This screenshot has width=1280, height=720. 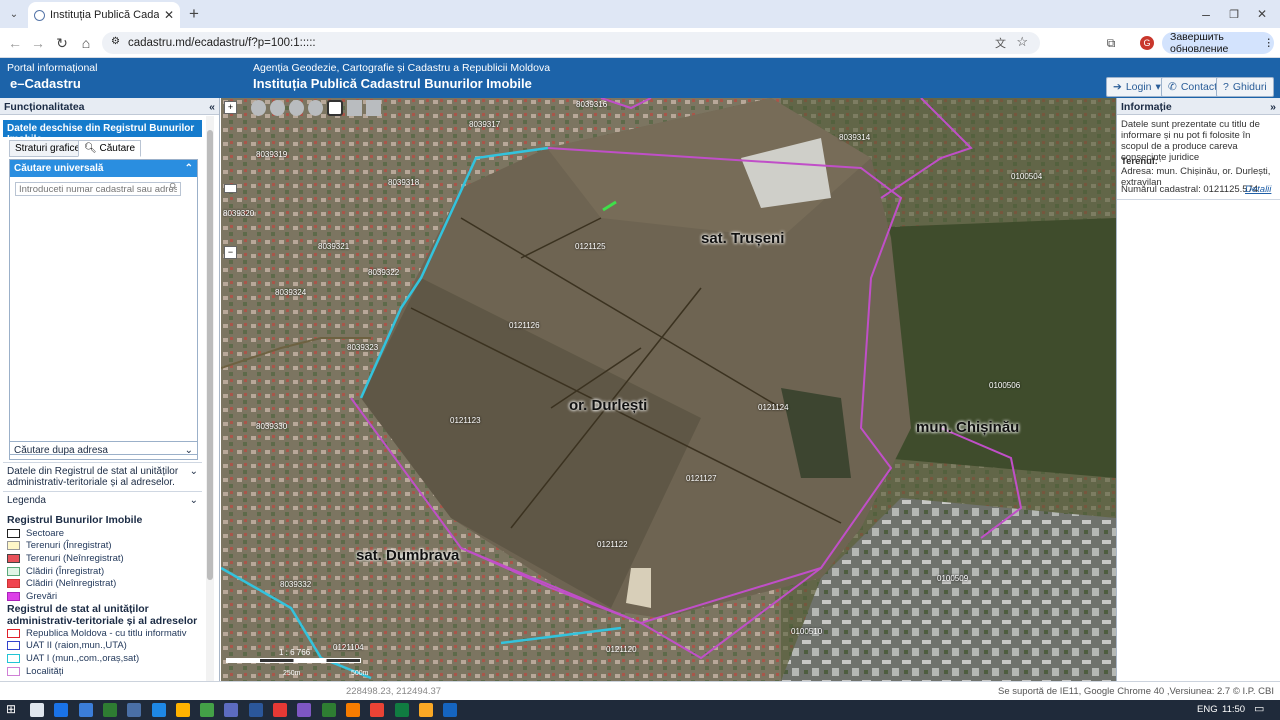 What do you see at coordinates (102, 500) in the screenshot?
I see `legend-section: Legenda ⌄` at bounding box center [102, 500].